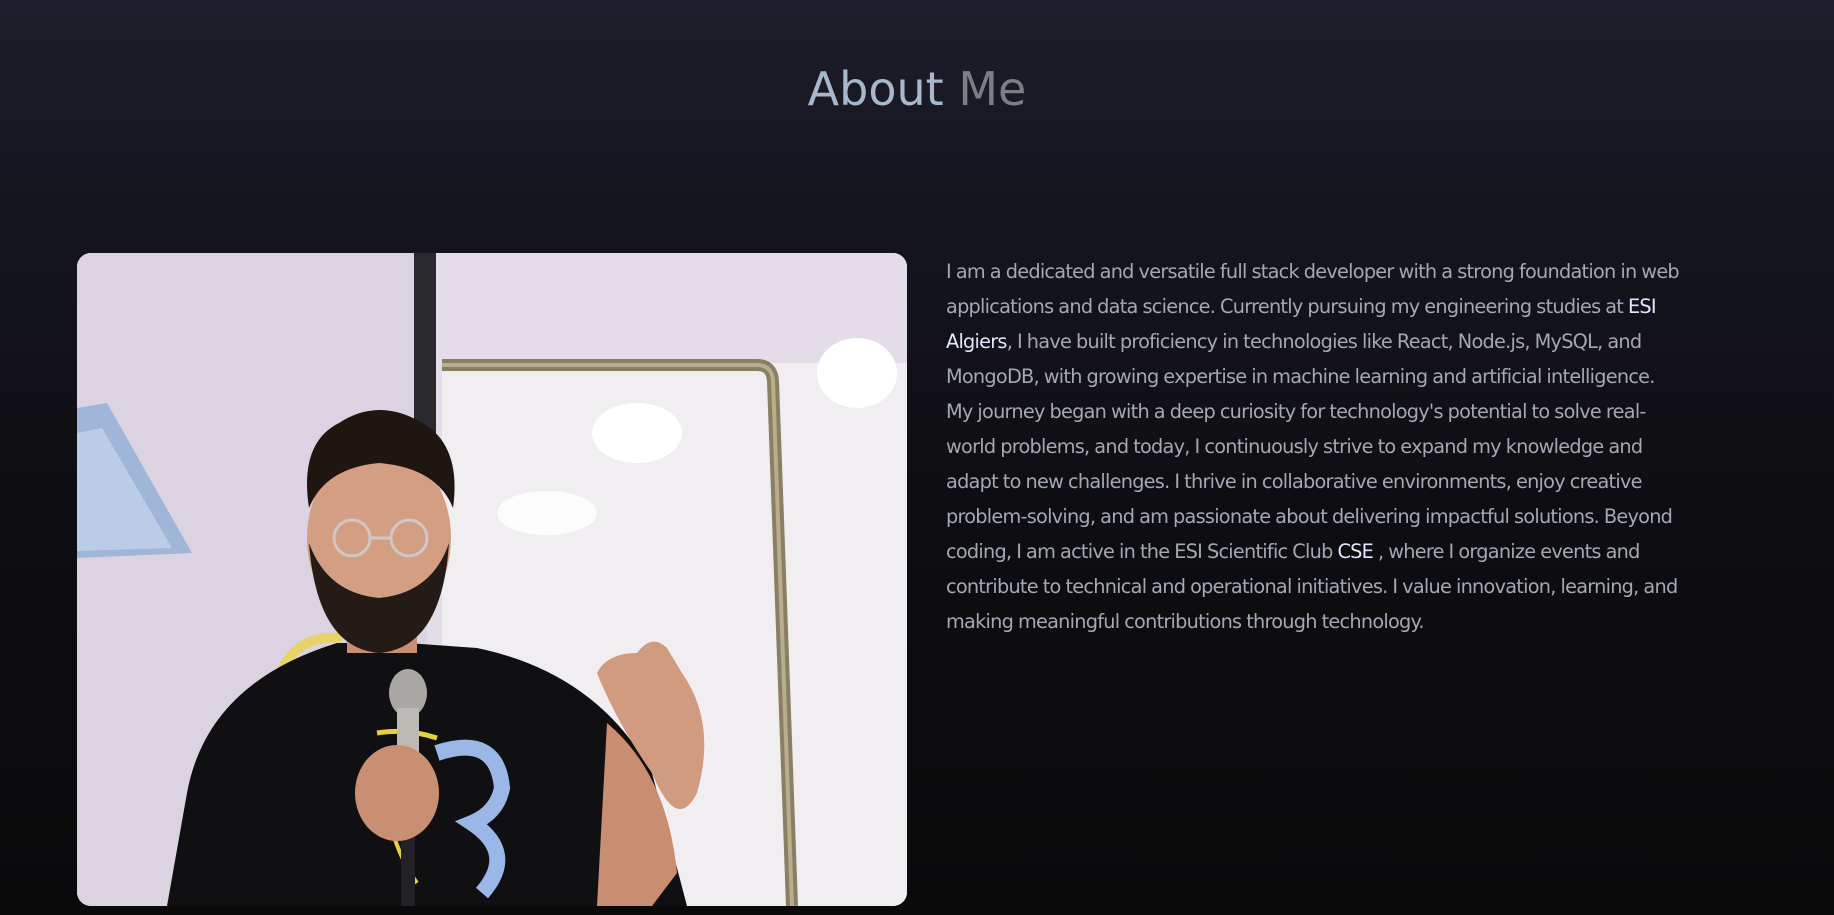  What do you see at coordinates (1355, 551) in the screenshot?
I see `cse-club-link: CSE` at bounding box center [1355, 551].